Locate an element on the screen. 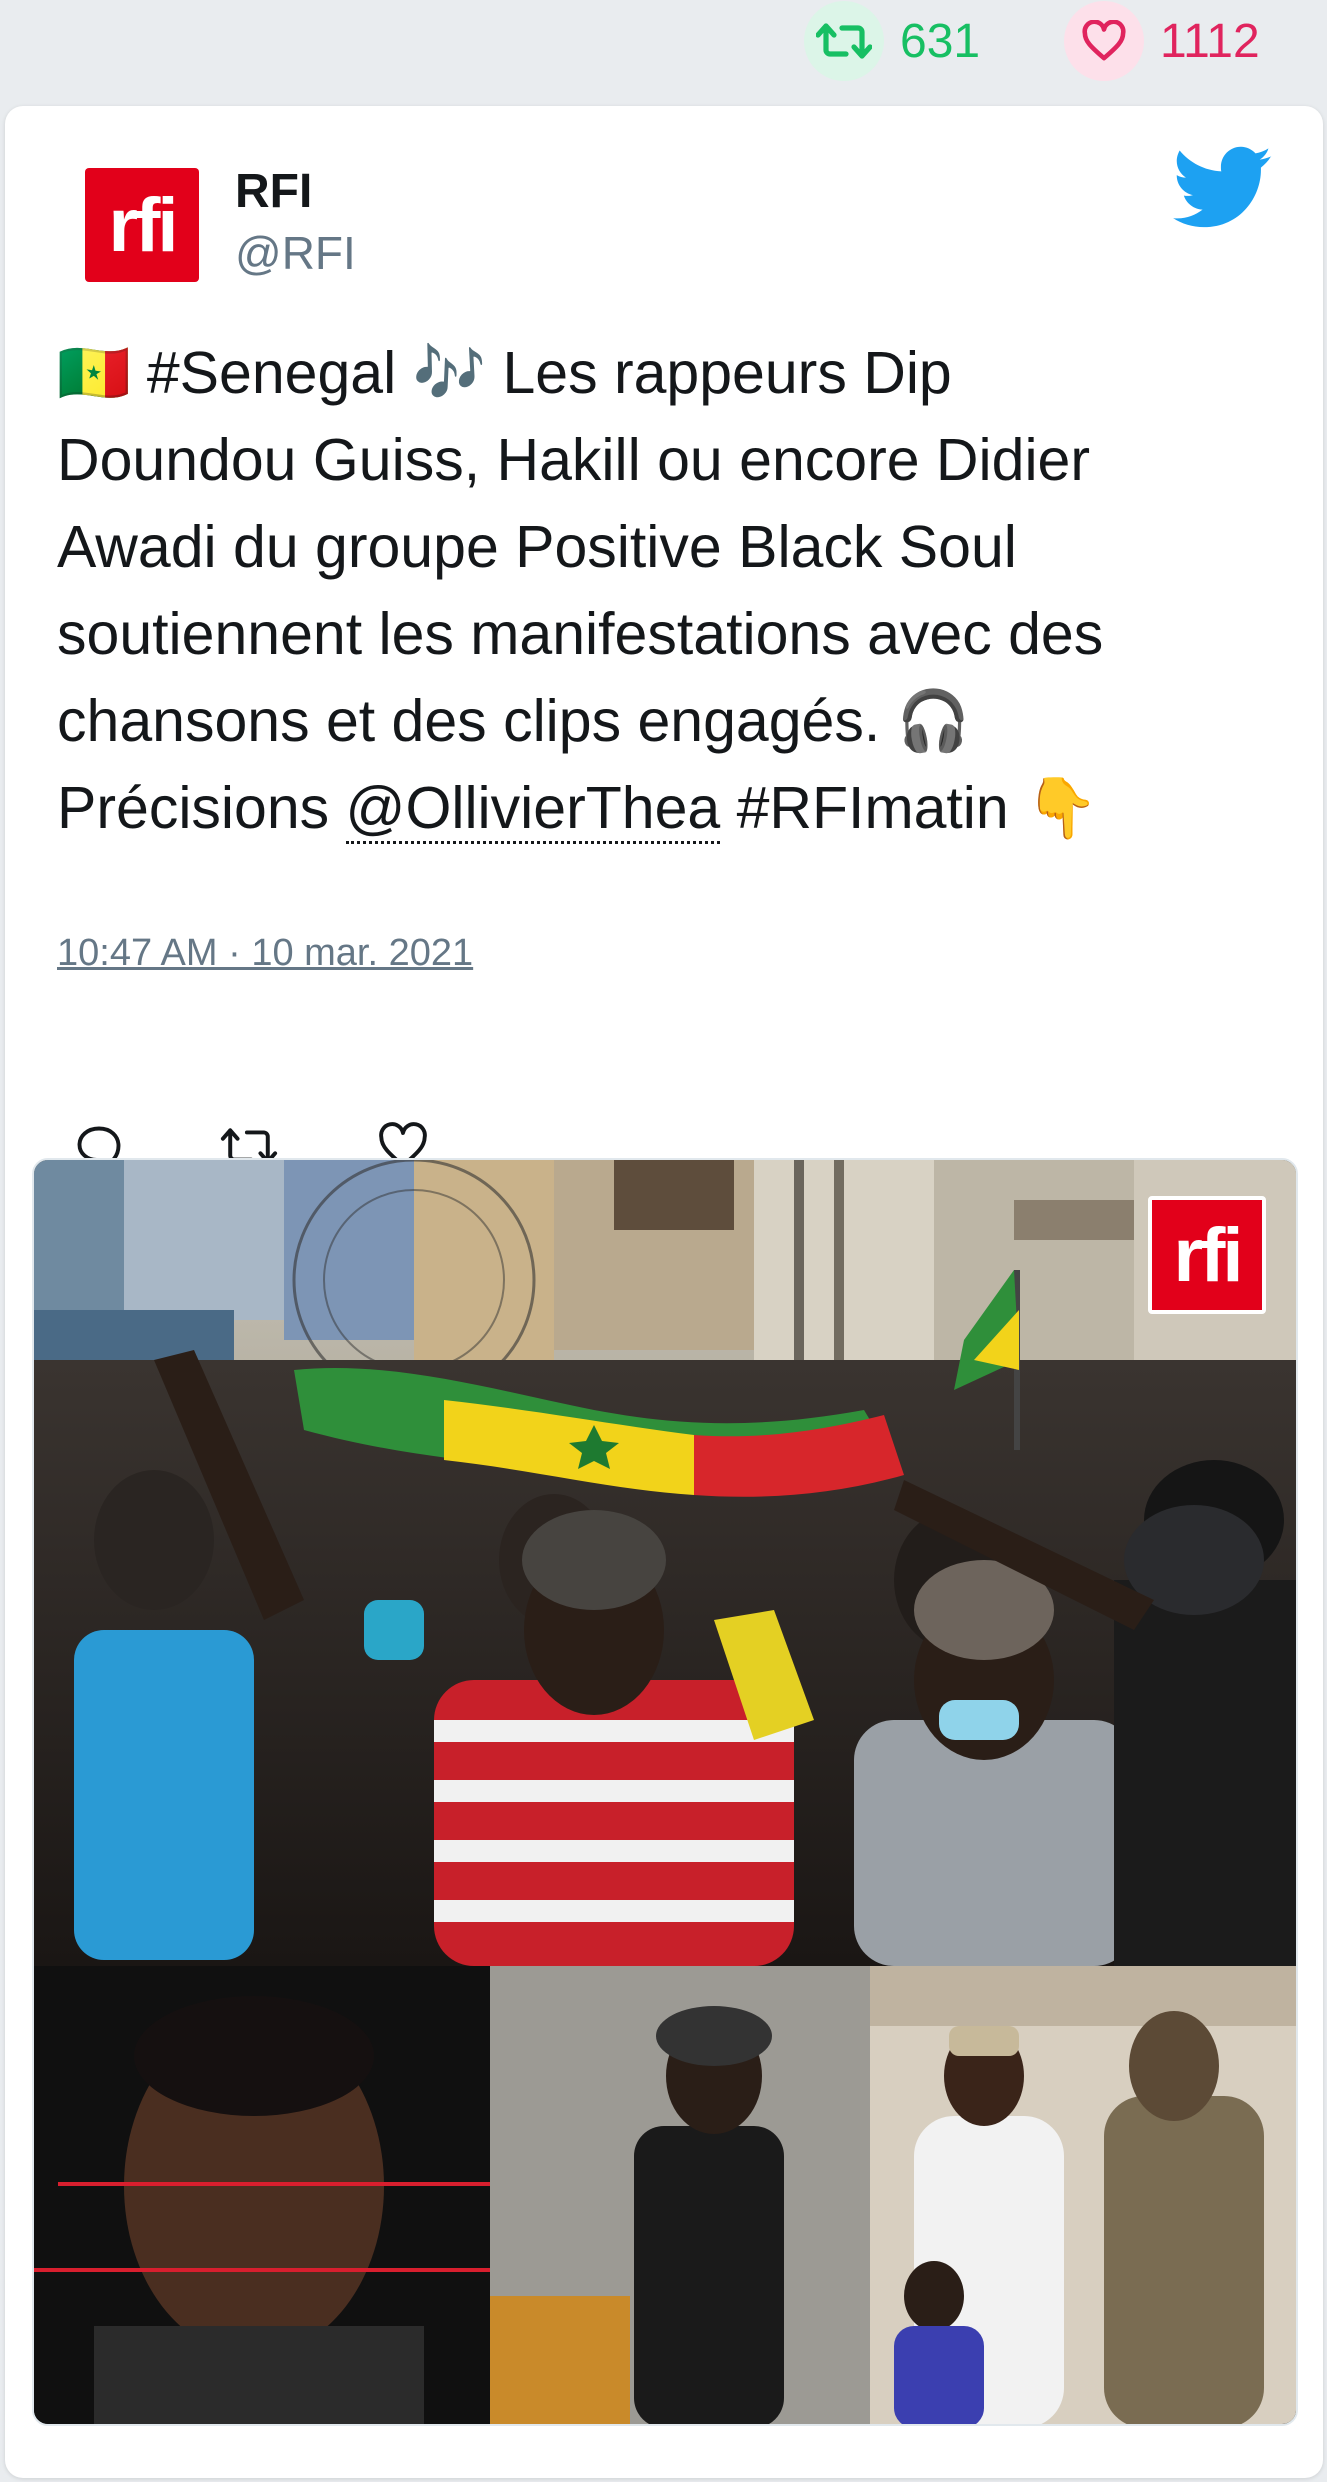 Image resolution: width=1327 pixels, height=2482 pixels. author-name: RFI is located at coordinates (273, 191).